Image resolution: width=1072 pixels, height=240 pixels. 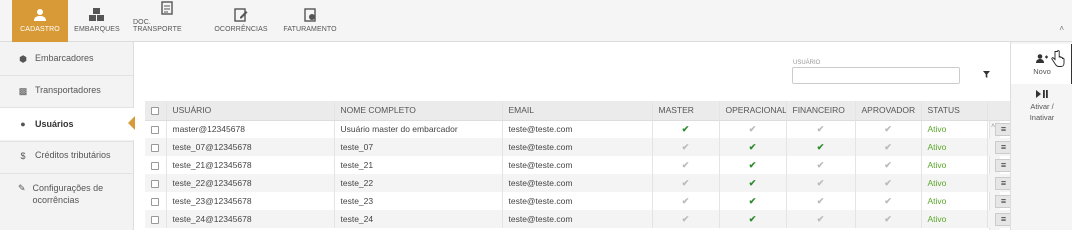 What do you see at coordinates (577, 111) in the screenshot?
I see `col-header-email: EMAIL` at bounding box center [577, 111].